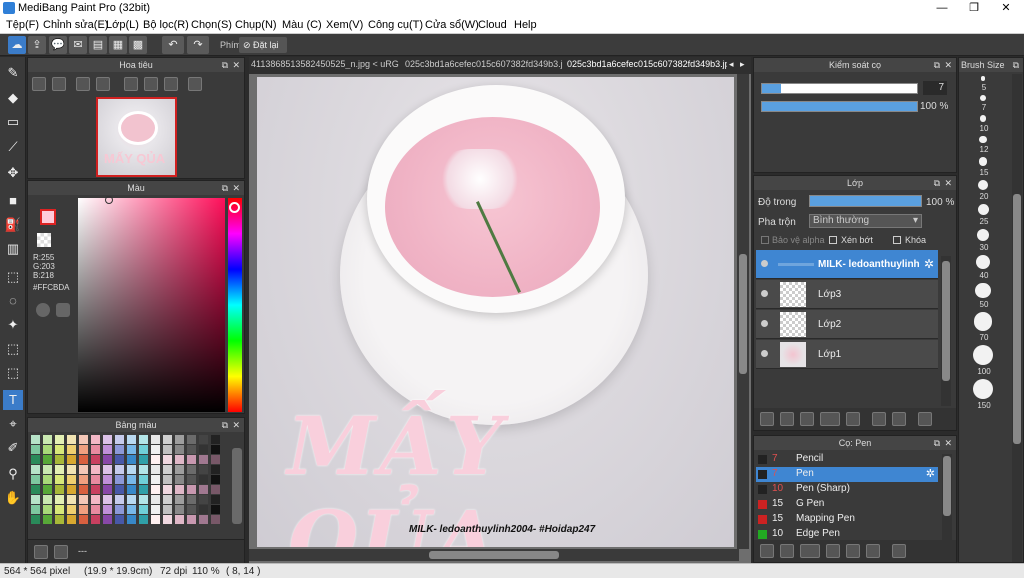  I want to click on brush-size-scrollbar, so click(1017, 318).